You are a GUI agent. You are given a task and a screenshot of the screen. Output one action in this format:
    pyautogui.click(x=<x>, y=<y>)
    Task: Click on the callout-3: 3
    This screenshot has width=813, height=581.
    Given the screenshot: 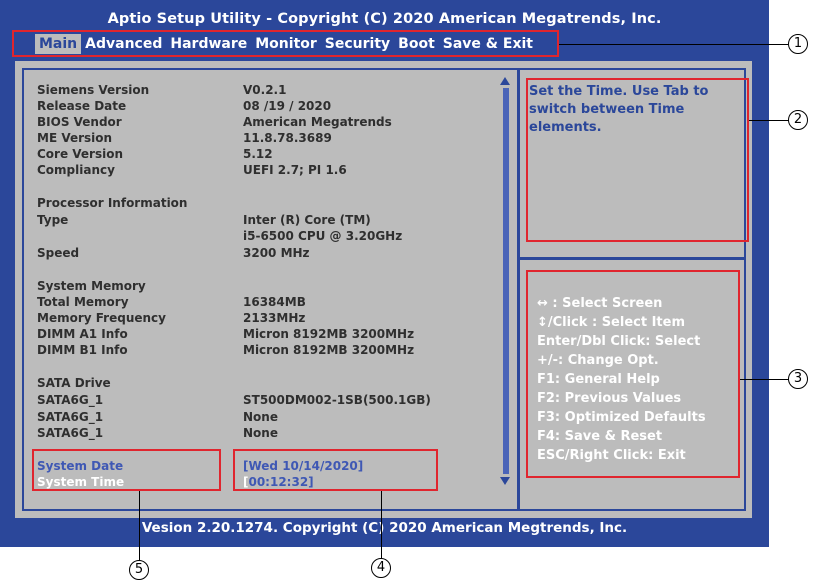 What is the action you would take?
    pyautogui.click(x=798, y=379)
    